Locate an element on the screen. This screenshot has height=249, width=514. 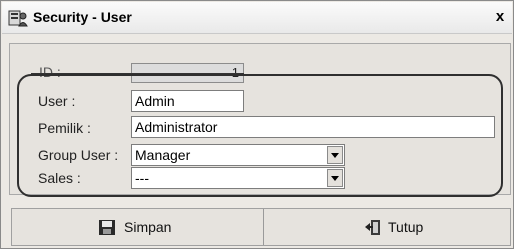
group-user-select: Manager is located at coordinates (238, 155).